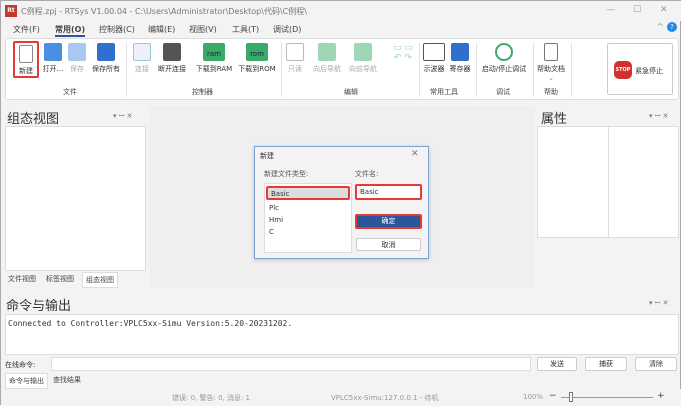 This screenshot has width=681, height=406. I want to click on zoom-slider-thumb, so click(571, 397).